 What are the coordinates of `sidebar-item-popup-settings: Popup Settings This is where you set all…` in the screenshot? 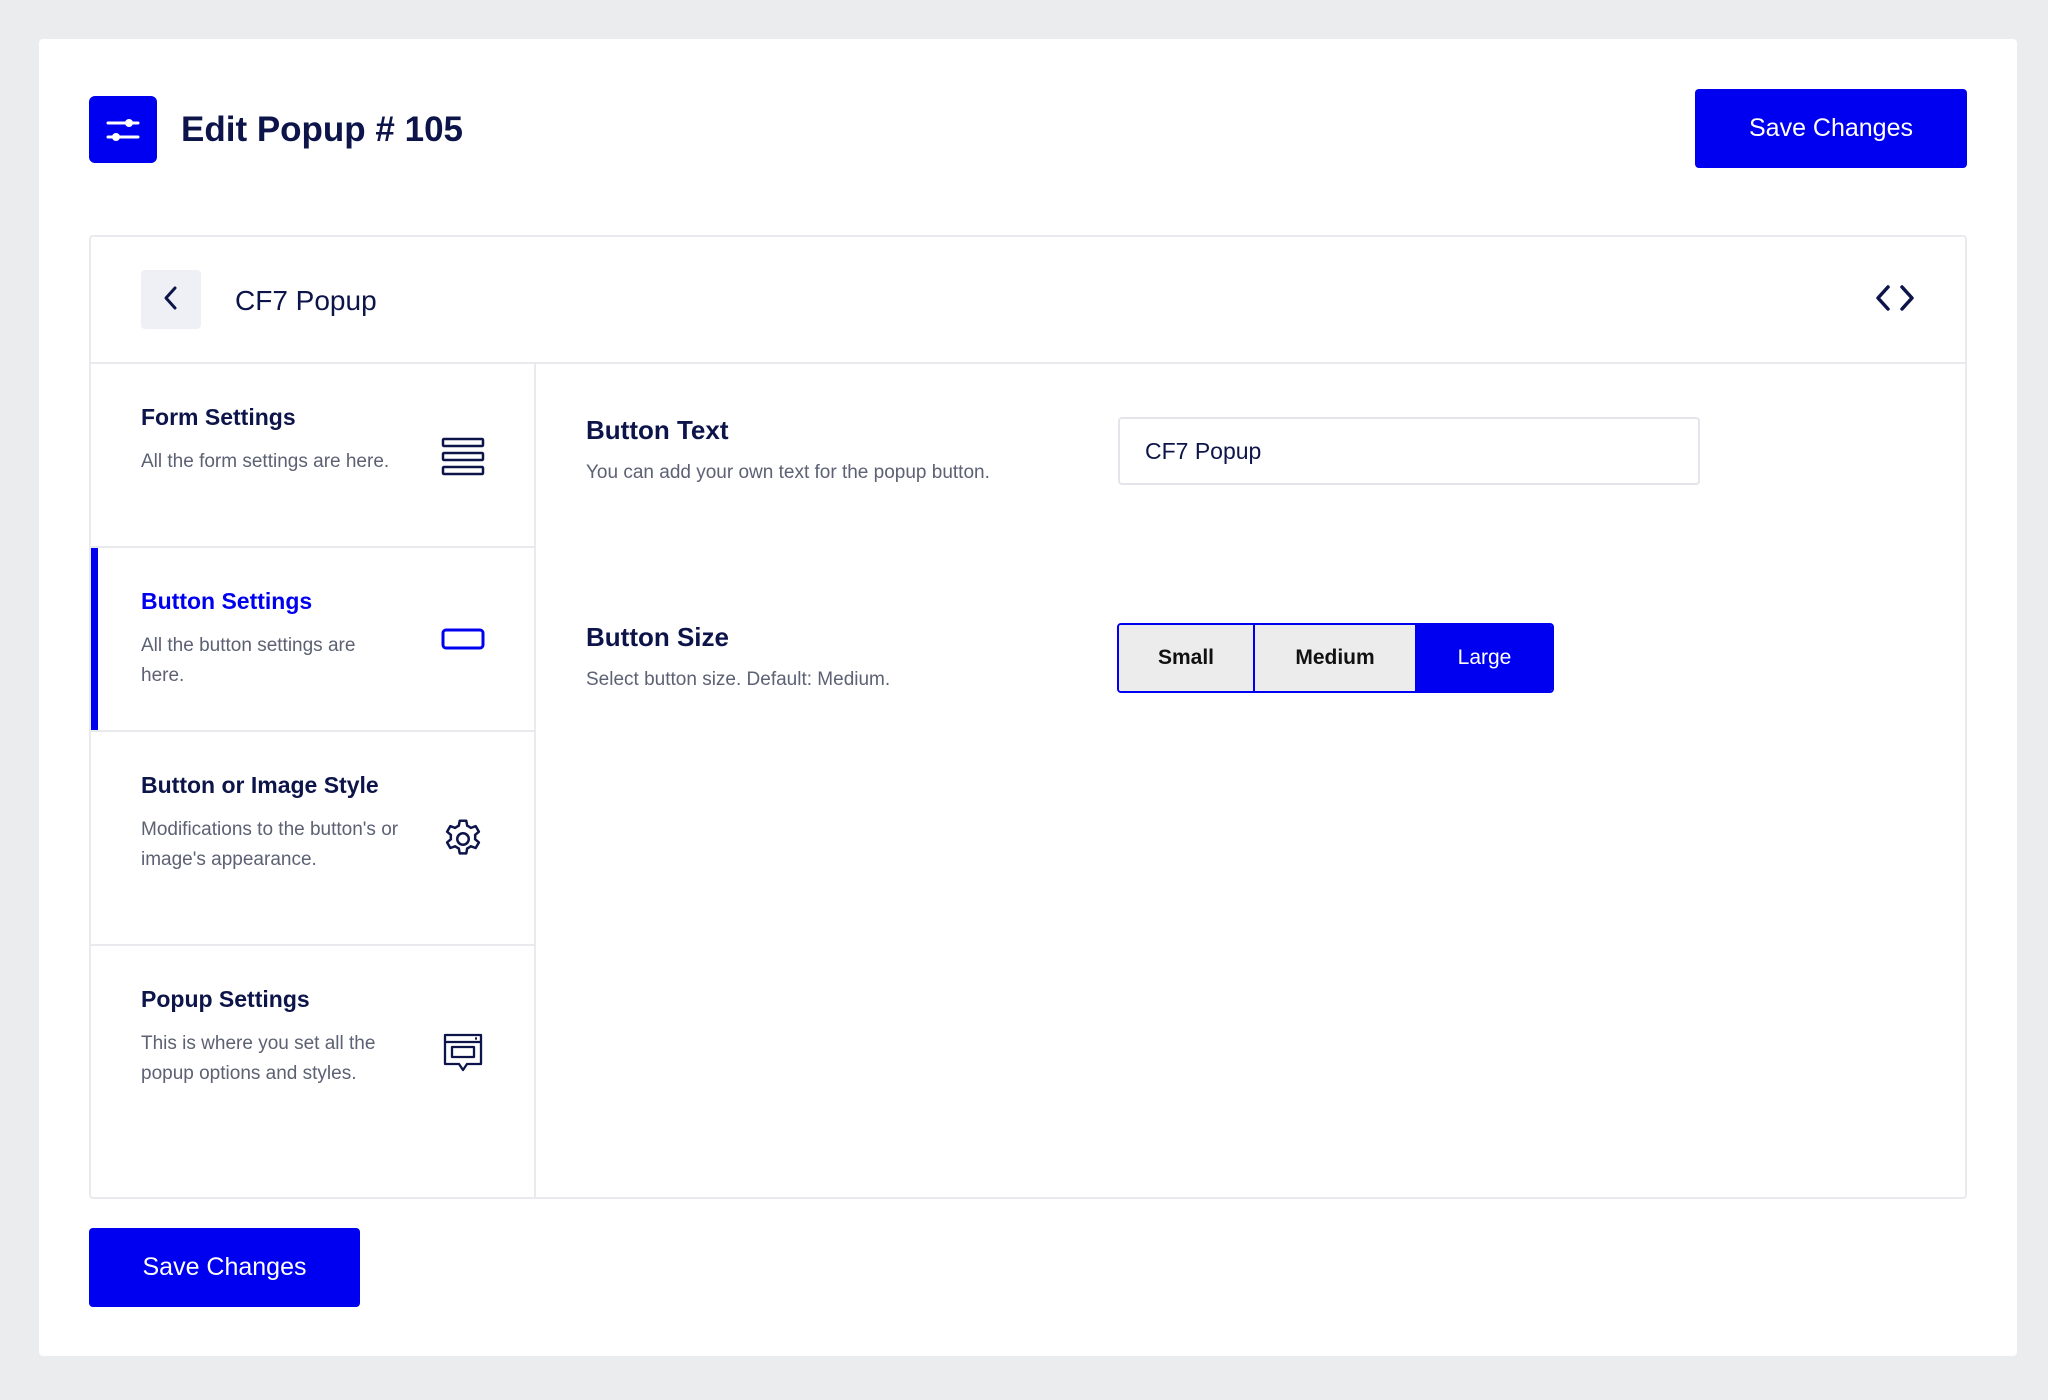 It's located at (312, 1071).